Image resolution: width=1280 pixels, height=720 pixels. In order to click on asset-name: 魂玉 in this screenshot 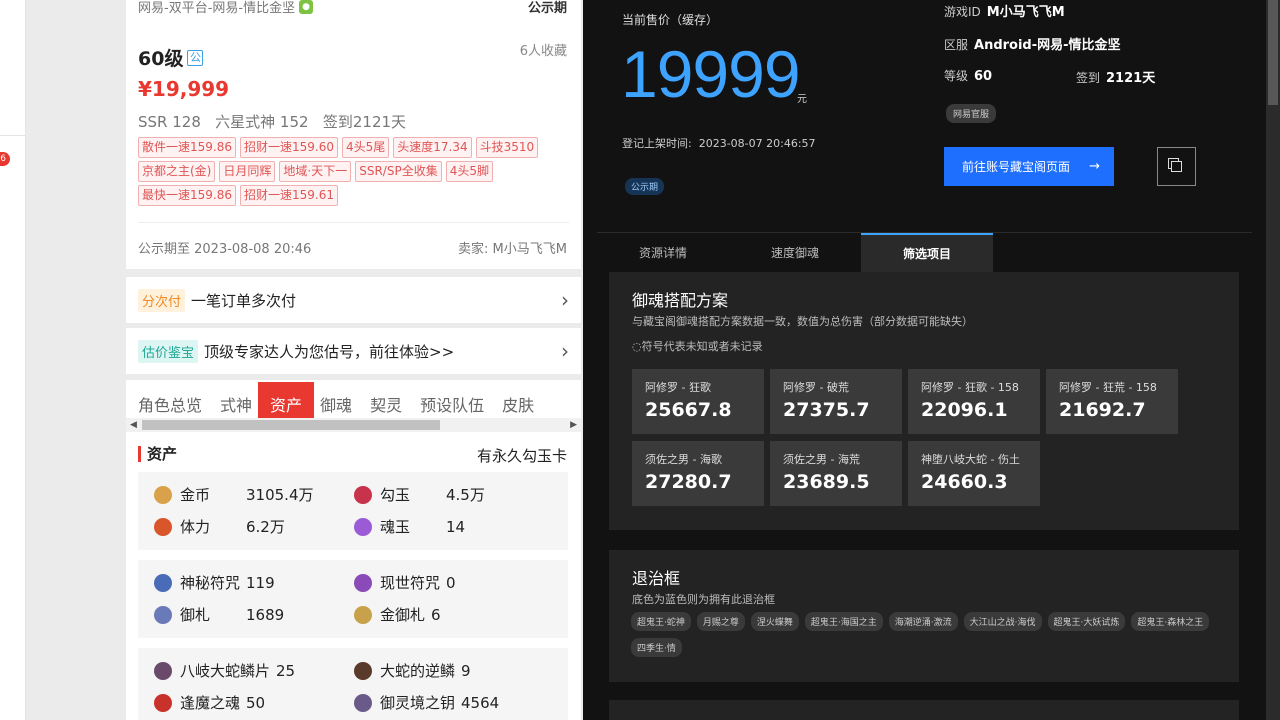, I will do `click(395, 527)`.